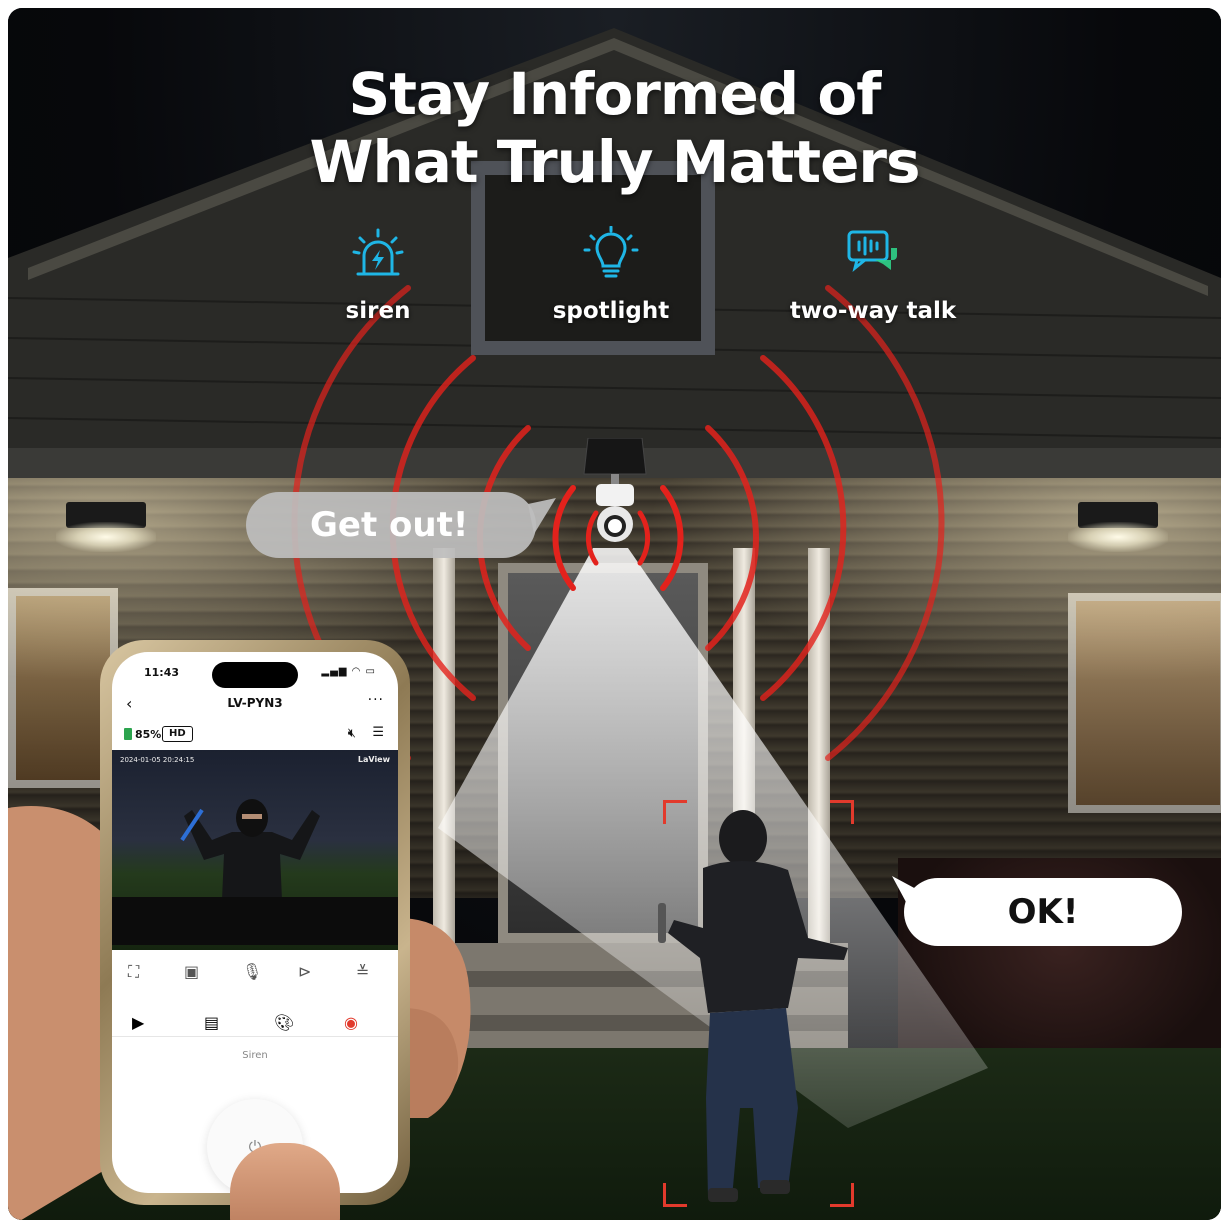 The height and width of the screenshot is (1220, 1221). Describe the element at coordinates (611, 311) in the screenshot. I see `feature-label: spotlight` at that location.